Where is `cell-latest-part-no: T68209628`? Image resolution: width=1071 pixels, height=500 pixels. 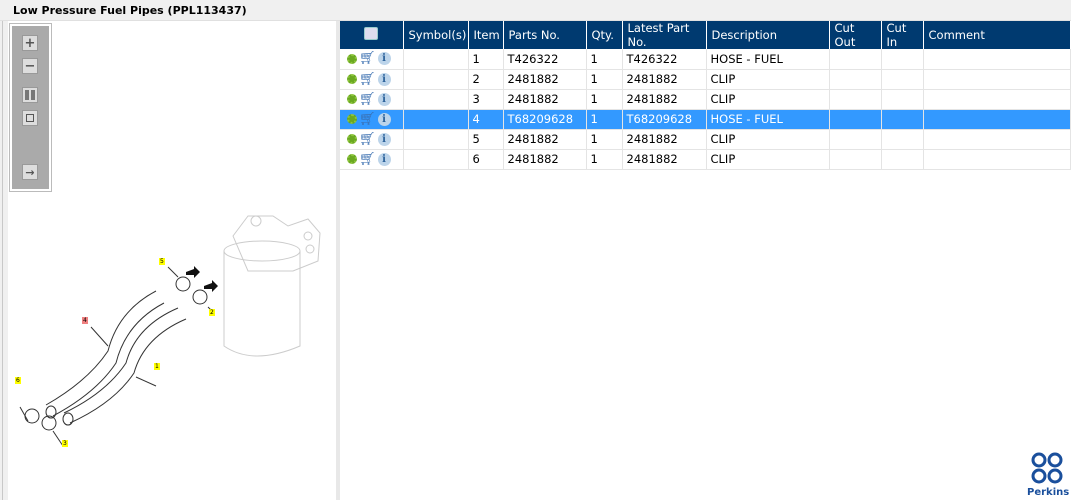 cell-latest-part-no: T68209628 is located at coordinates (664, 119).